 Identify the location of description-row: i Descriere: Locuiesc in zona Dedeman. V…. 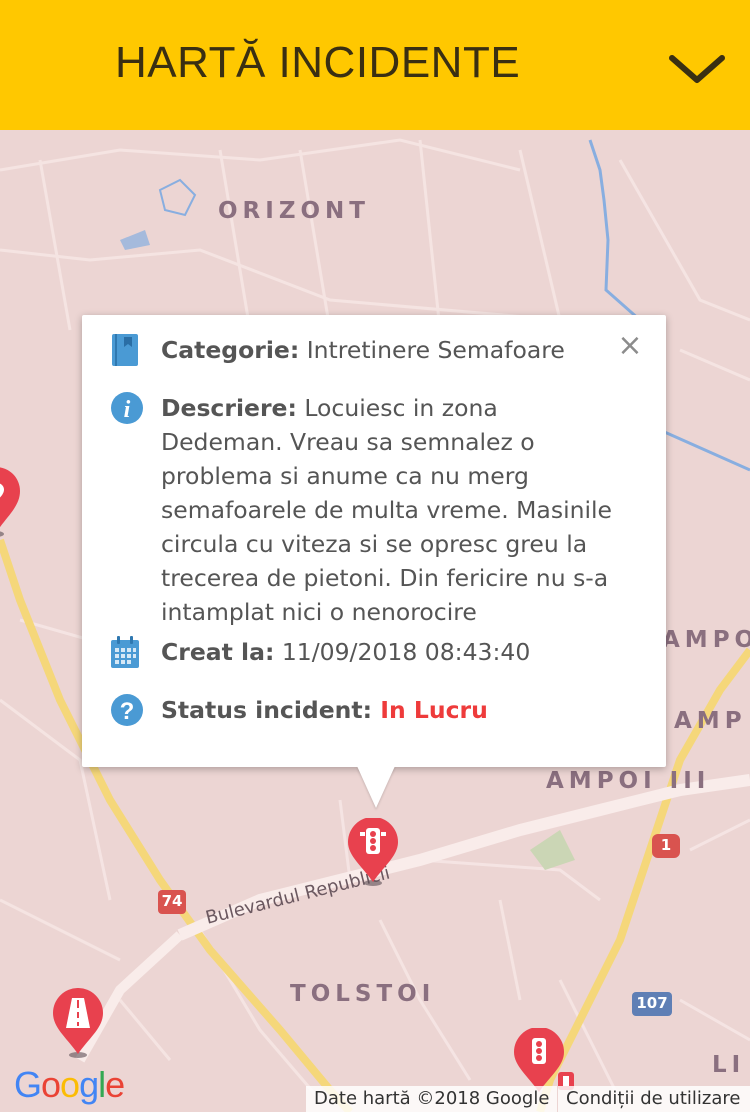
(368, 511).